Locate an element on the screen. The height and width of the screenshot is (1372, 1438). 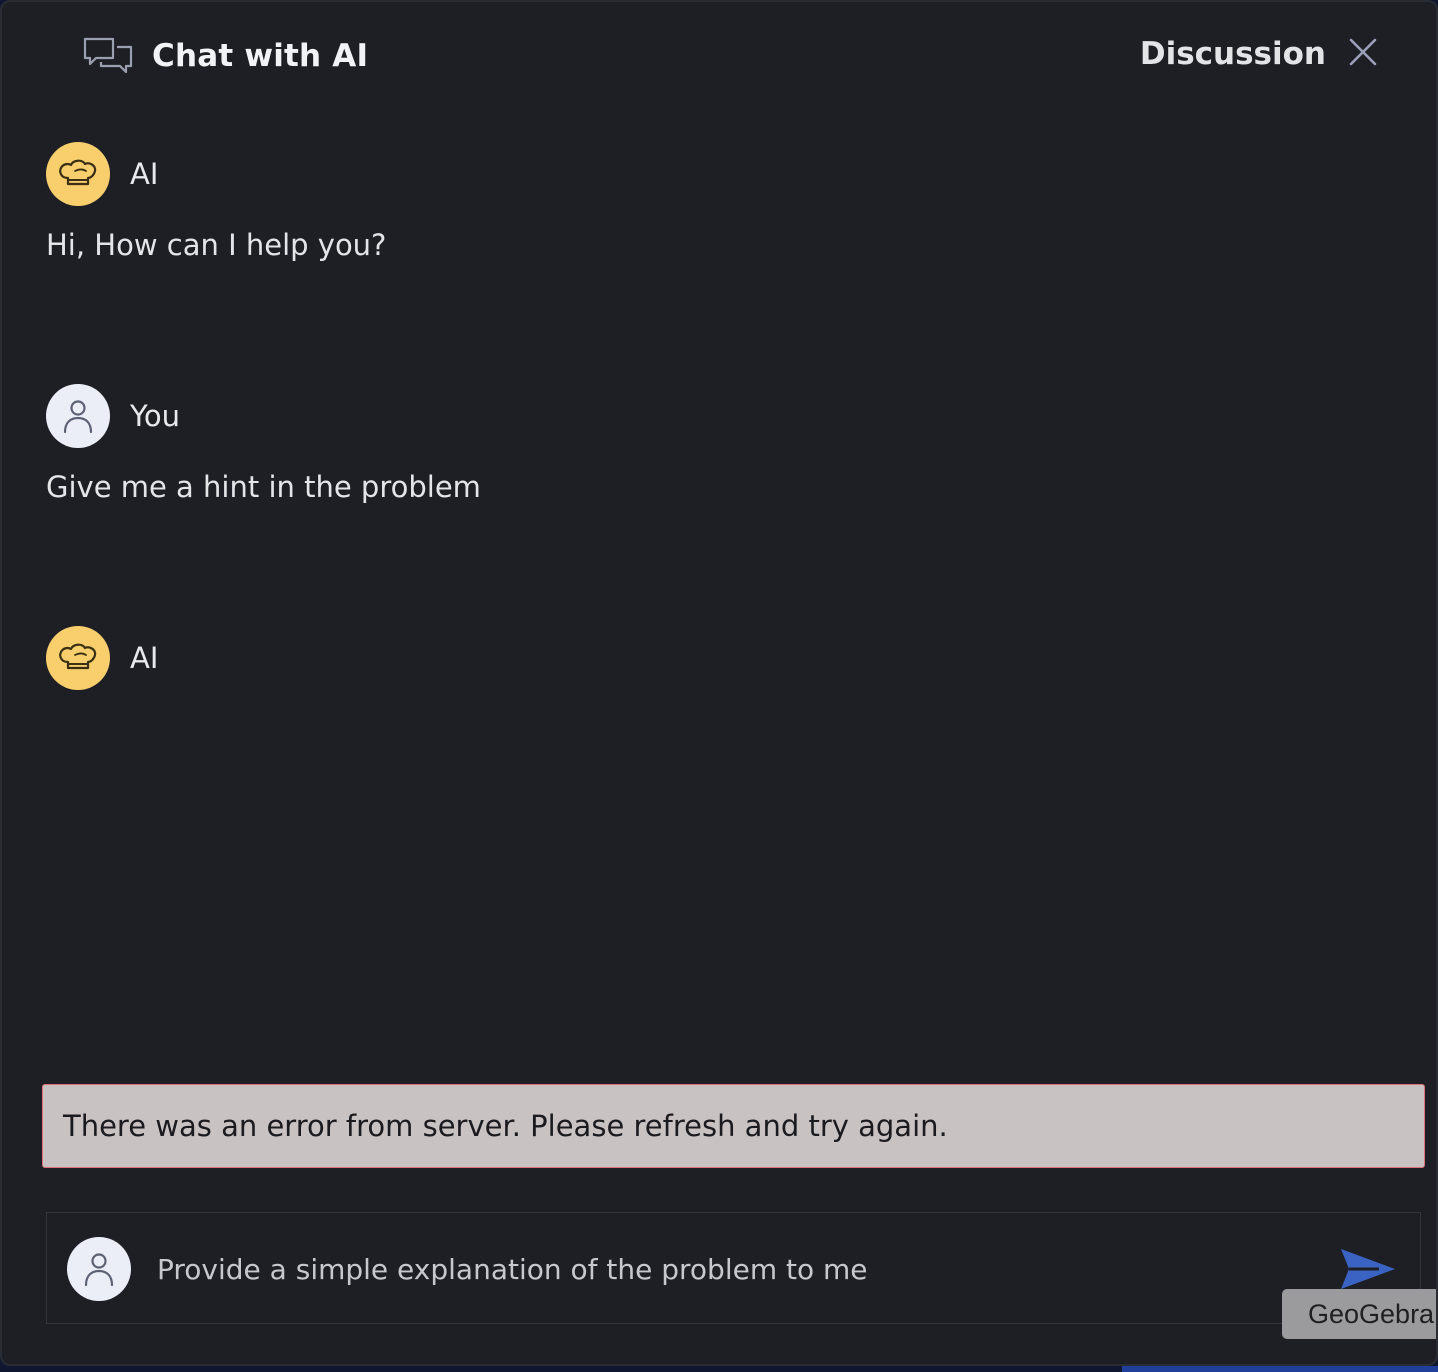
tab-discussion: Discussion is located at coordinates (1233, 54).